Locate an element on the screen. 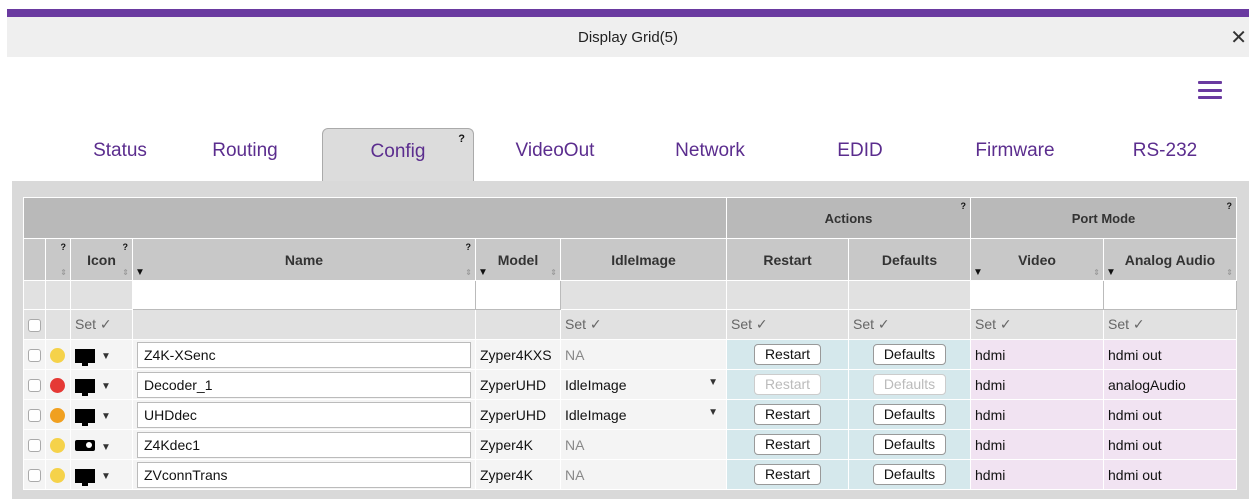 The width and height of the screenshot is (1249, 499). tab-videoout: VideoOut is located at coordinates (555, 154).